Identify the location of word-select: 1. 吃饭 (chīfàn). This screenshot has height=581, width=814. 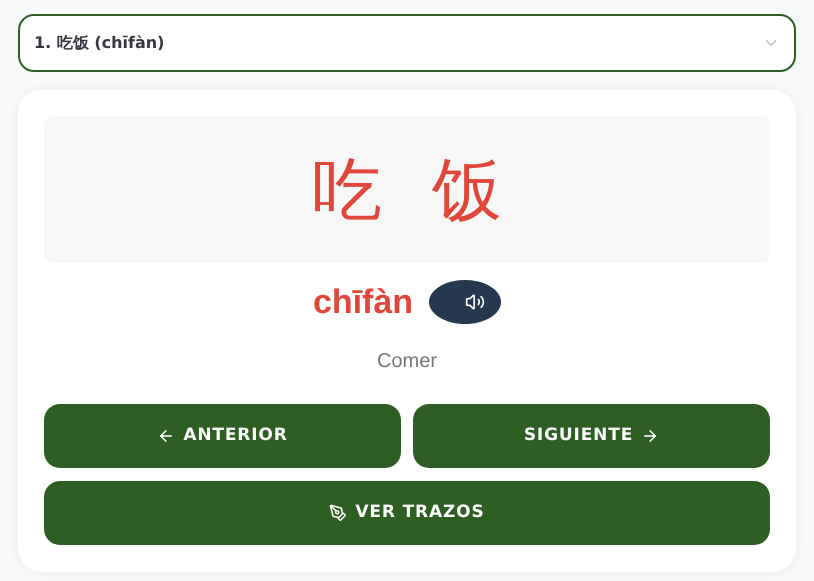
(407, 43).